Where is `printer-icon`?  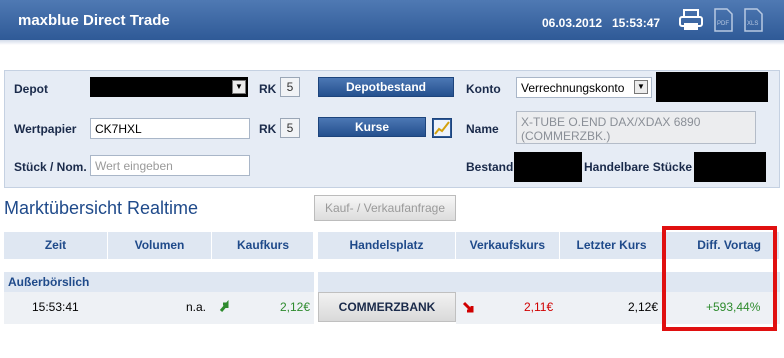
printer-icon is located at coordinates (691, 20).